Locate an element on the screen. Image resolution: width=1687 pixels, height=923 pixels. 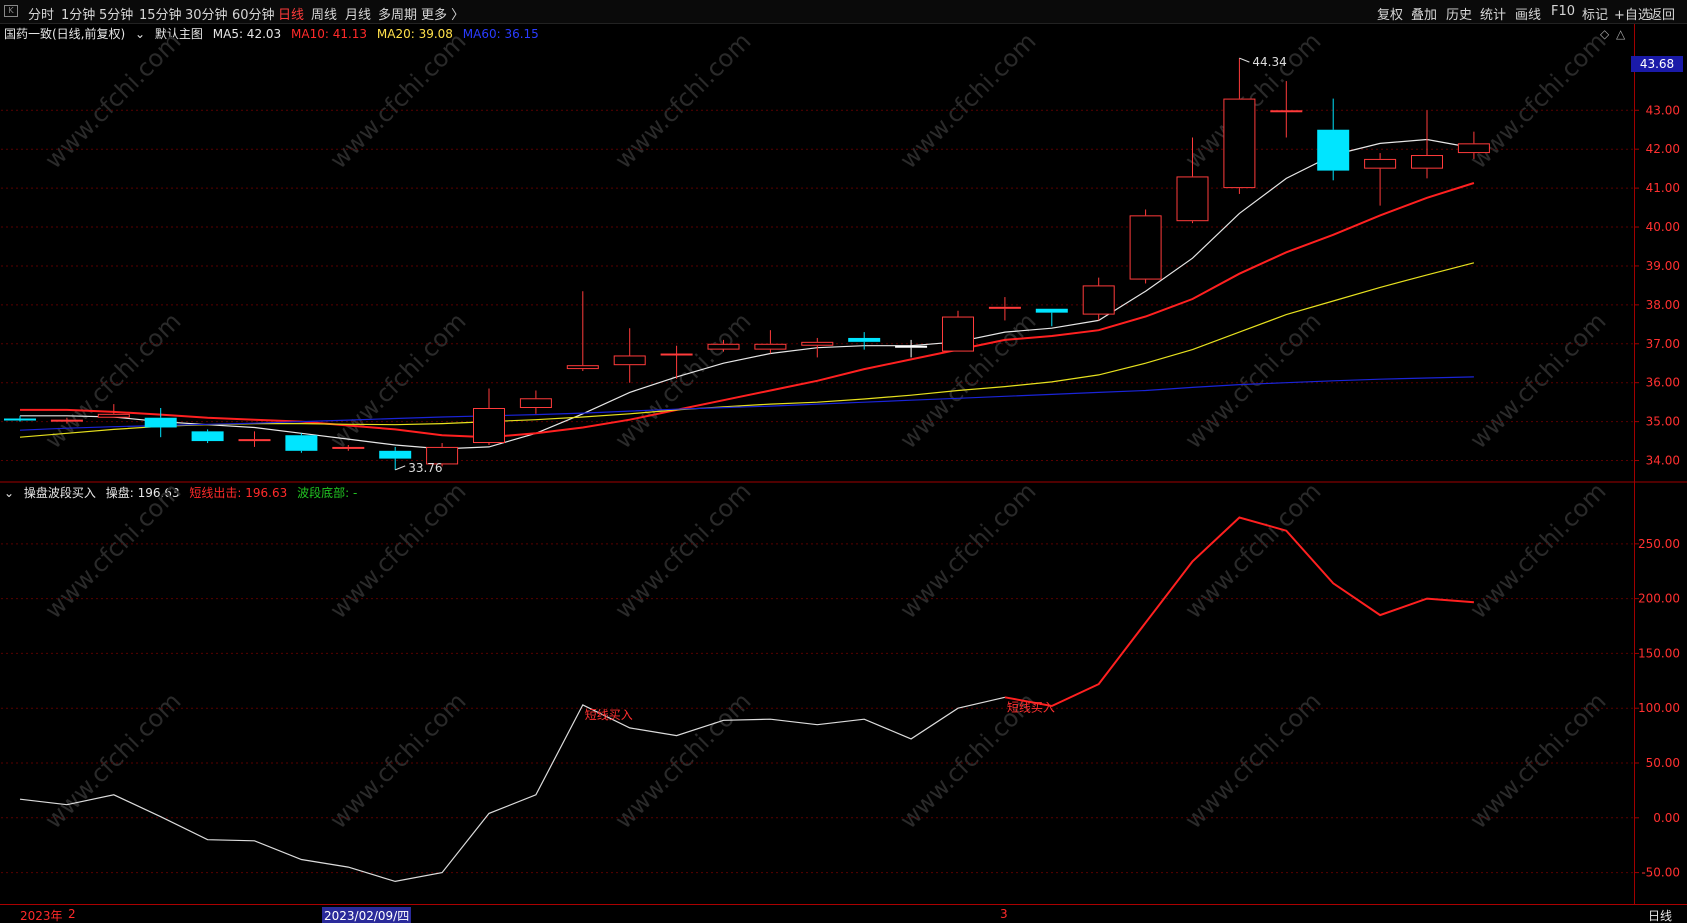
y-tick-label-main-5: 38.00 is located at coordinates (1663, 305).